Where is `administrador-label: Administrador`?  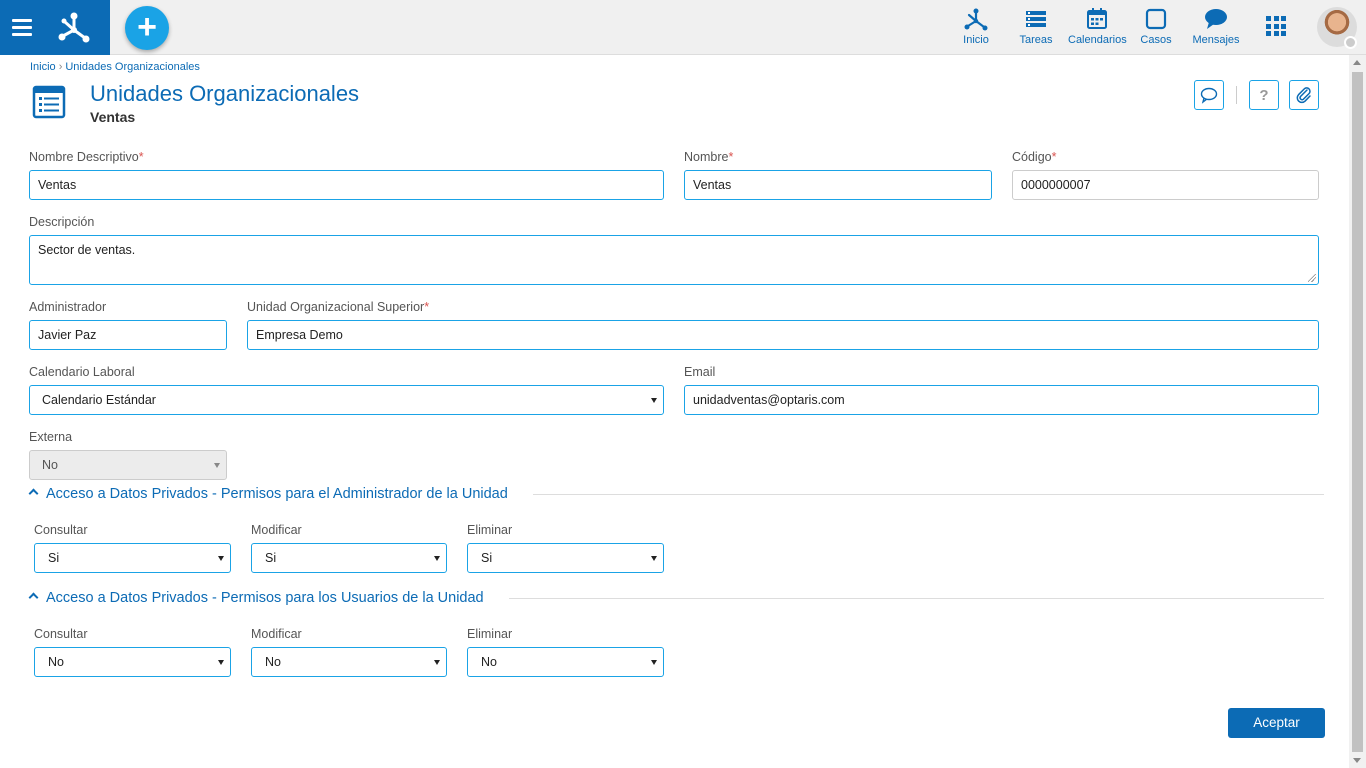 administrador-label: Administrador is located at coordinates (68, 307).